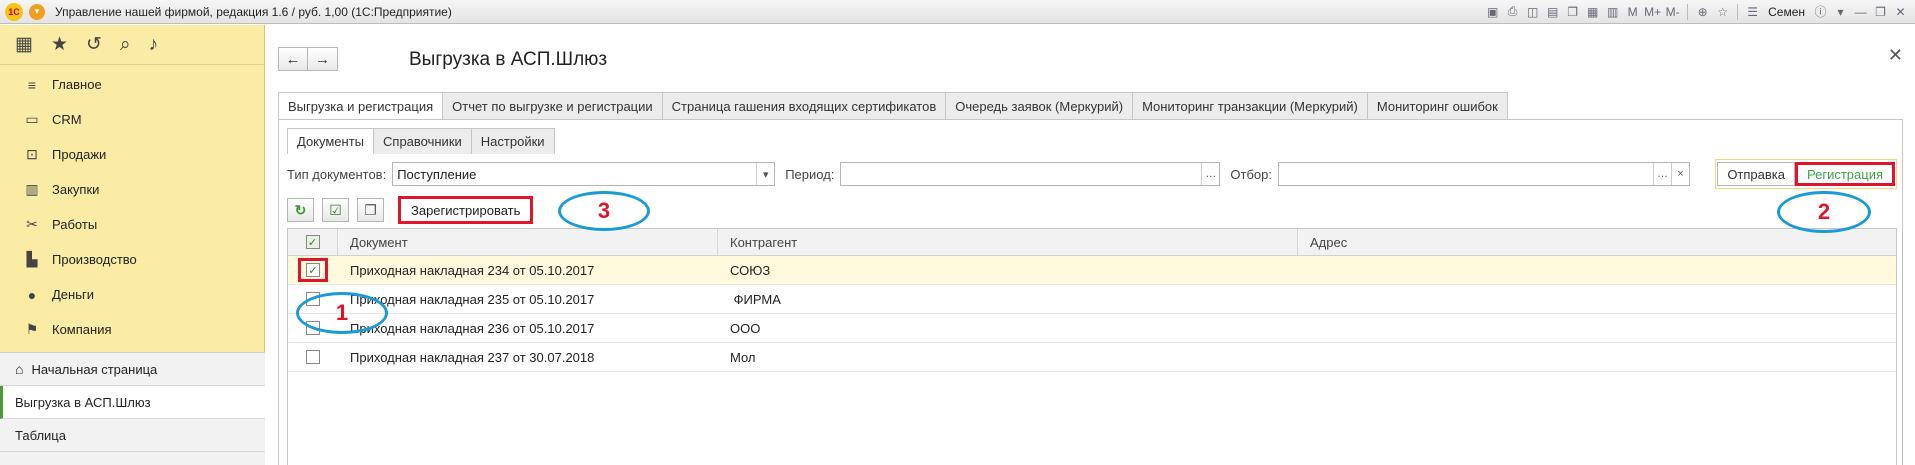 The width and height of the screenshot is (1915, 465). What do you see at coordinates (1512, 11) in the screenshot?
I see `print-icon: ⎙` at bounding box center [1512, 11].